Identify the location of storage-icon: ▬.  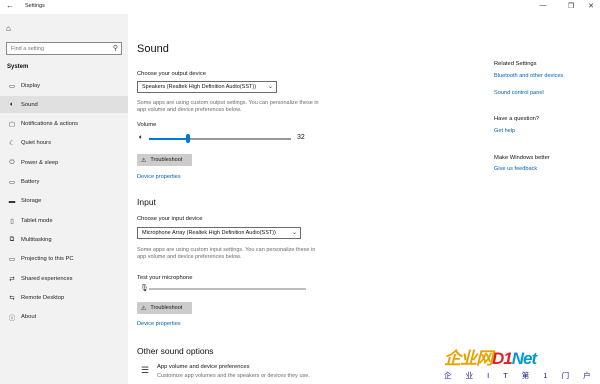
(12, 201).